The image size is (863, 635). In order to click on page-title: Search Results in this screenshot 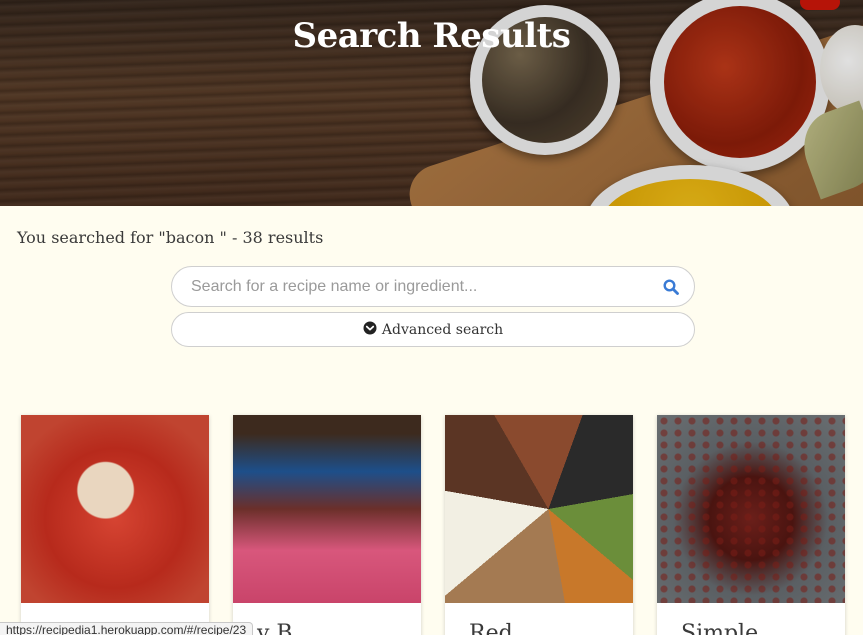, I will do `click(431, 36)`.